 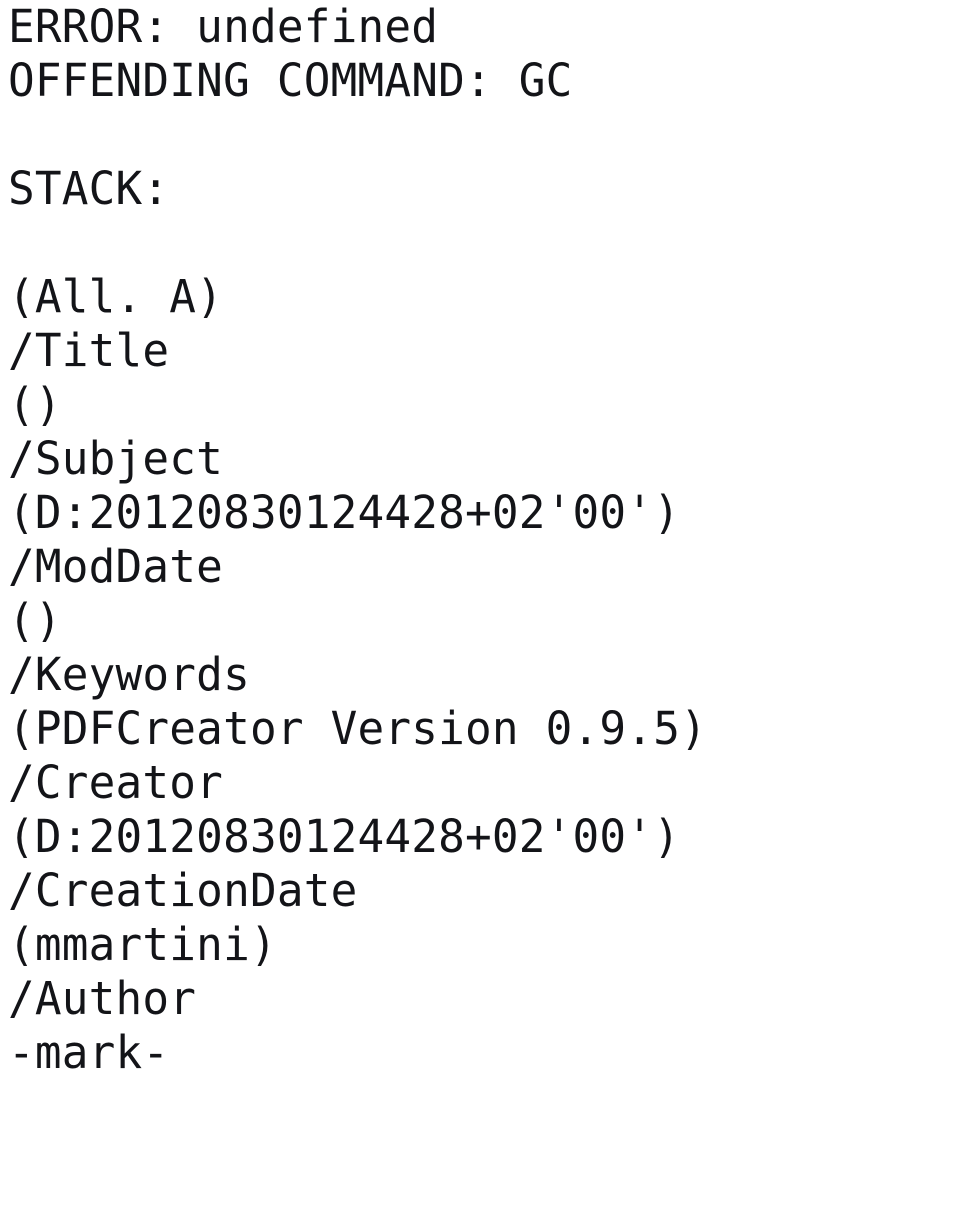 I want to click on stack-heading: STACK:, so click(x=89, y=188).